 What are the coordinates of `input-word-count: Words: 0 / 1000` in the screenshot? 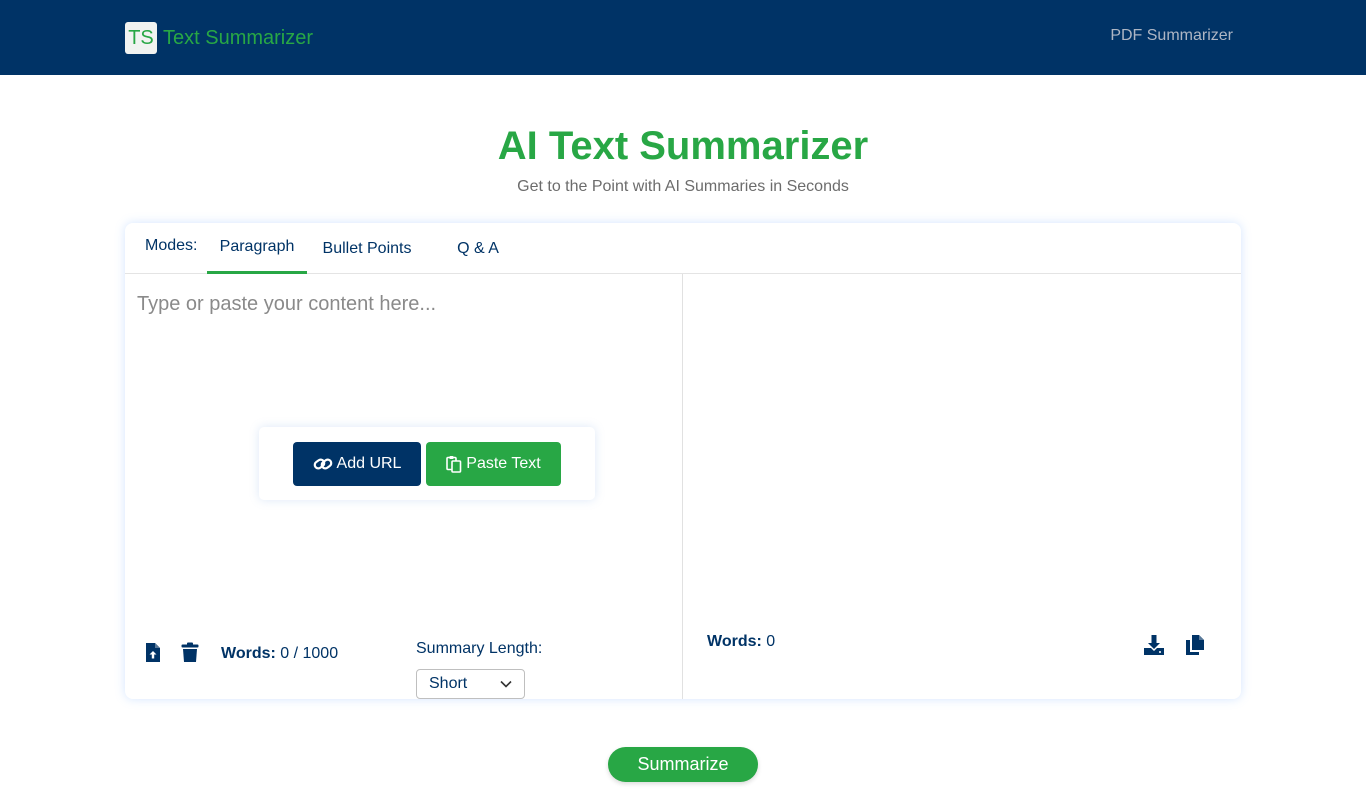 It's located at (279, 654).